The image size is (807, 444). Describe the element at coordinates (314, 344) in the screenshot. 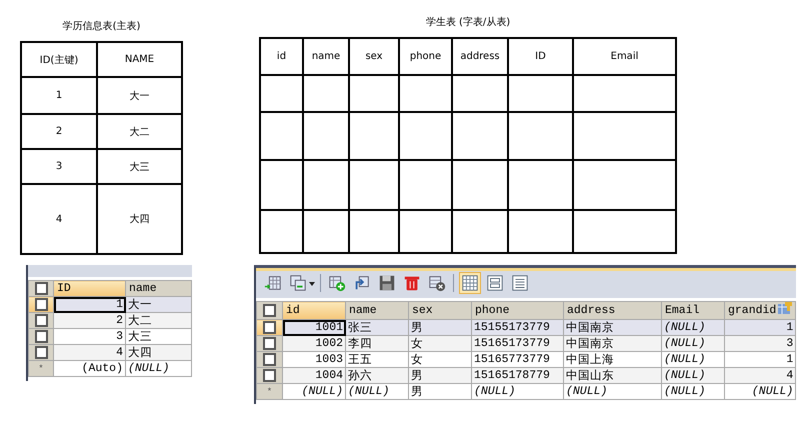

I see `table-cell: 1002` at that location.